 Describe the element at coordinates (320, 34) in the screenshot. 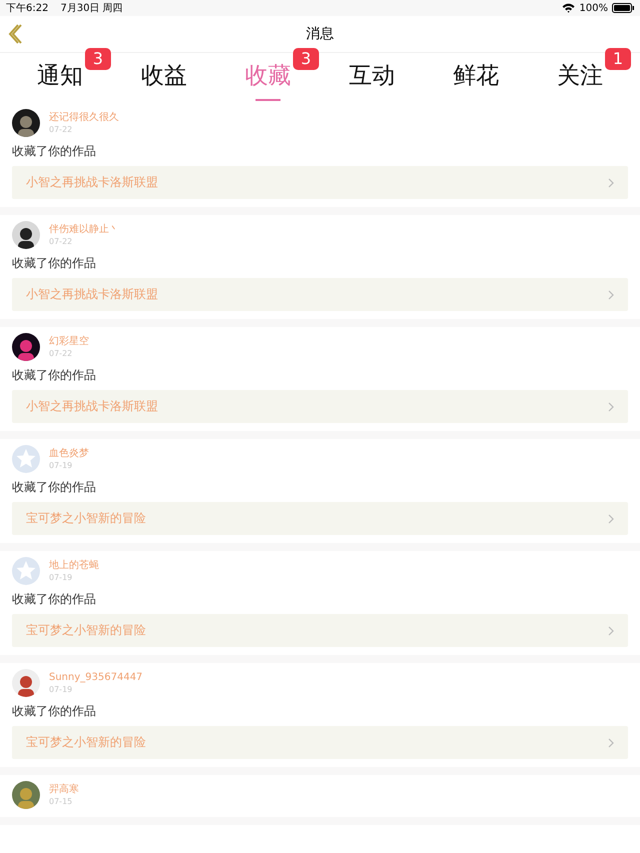

I see `nav-title: 消息` at that location.